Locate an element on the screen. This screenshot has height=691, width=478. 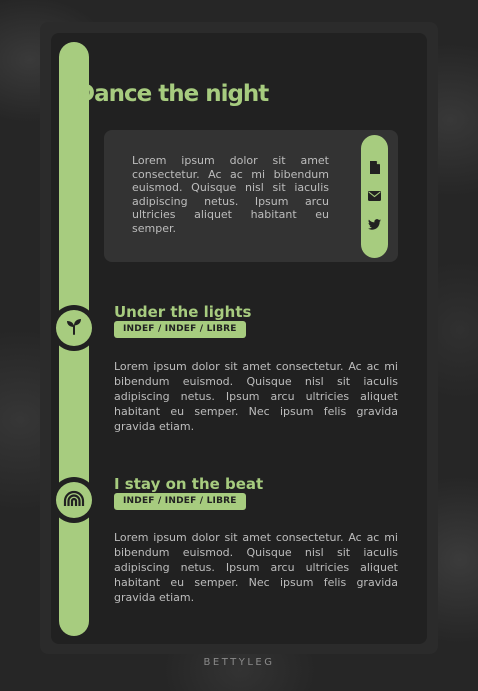
document-icon is located at coordinates (374, 167).